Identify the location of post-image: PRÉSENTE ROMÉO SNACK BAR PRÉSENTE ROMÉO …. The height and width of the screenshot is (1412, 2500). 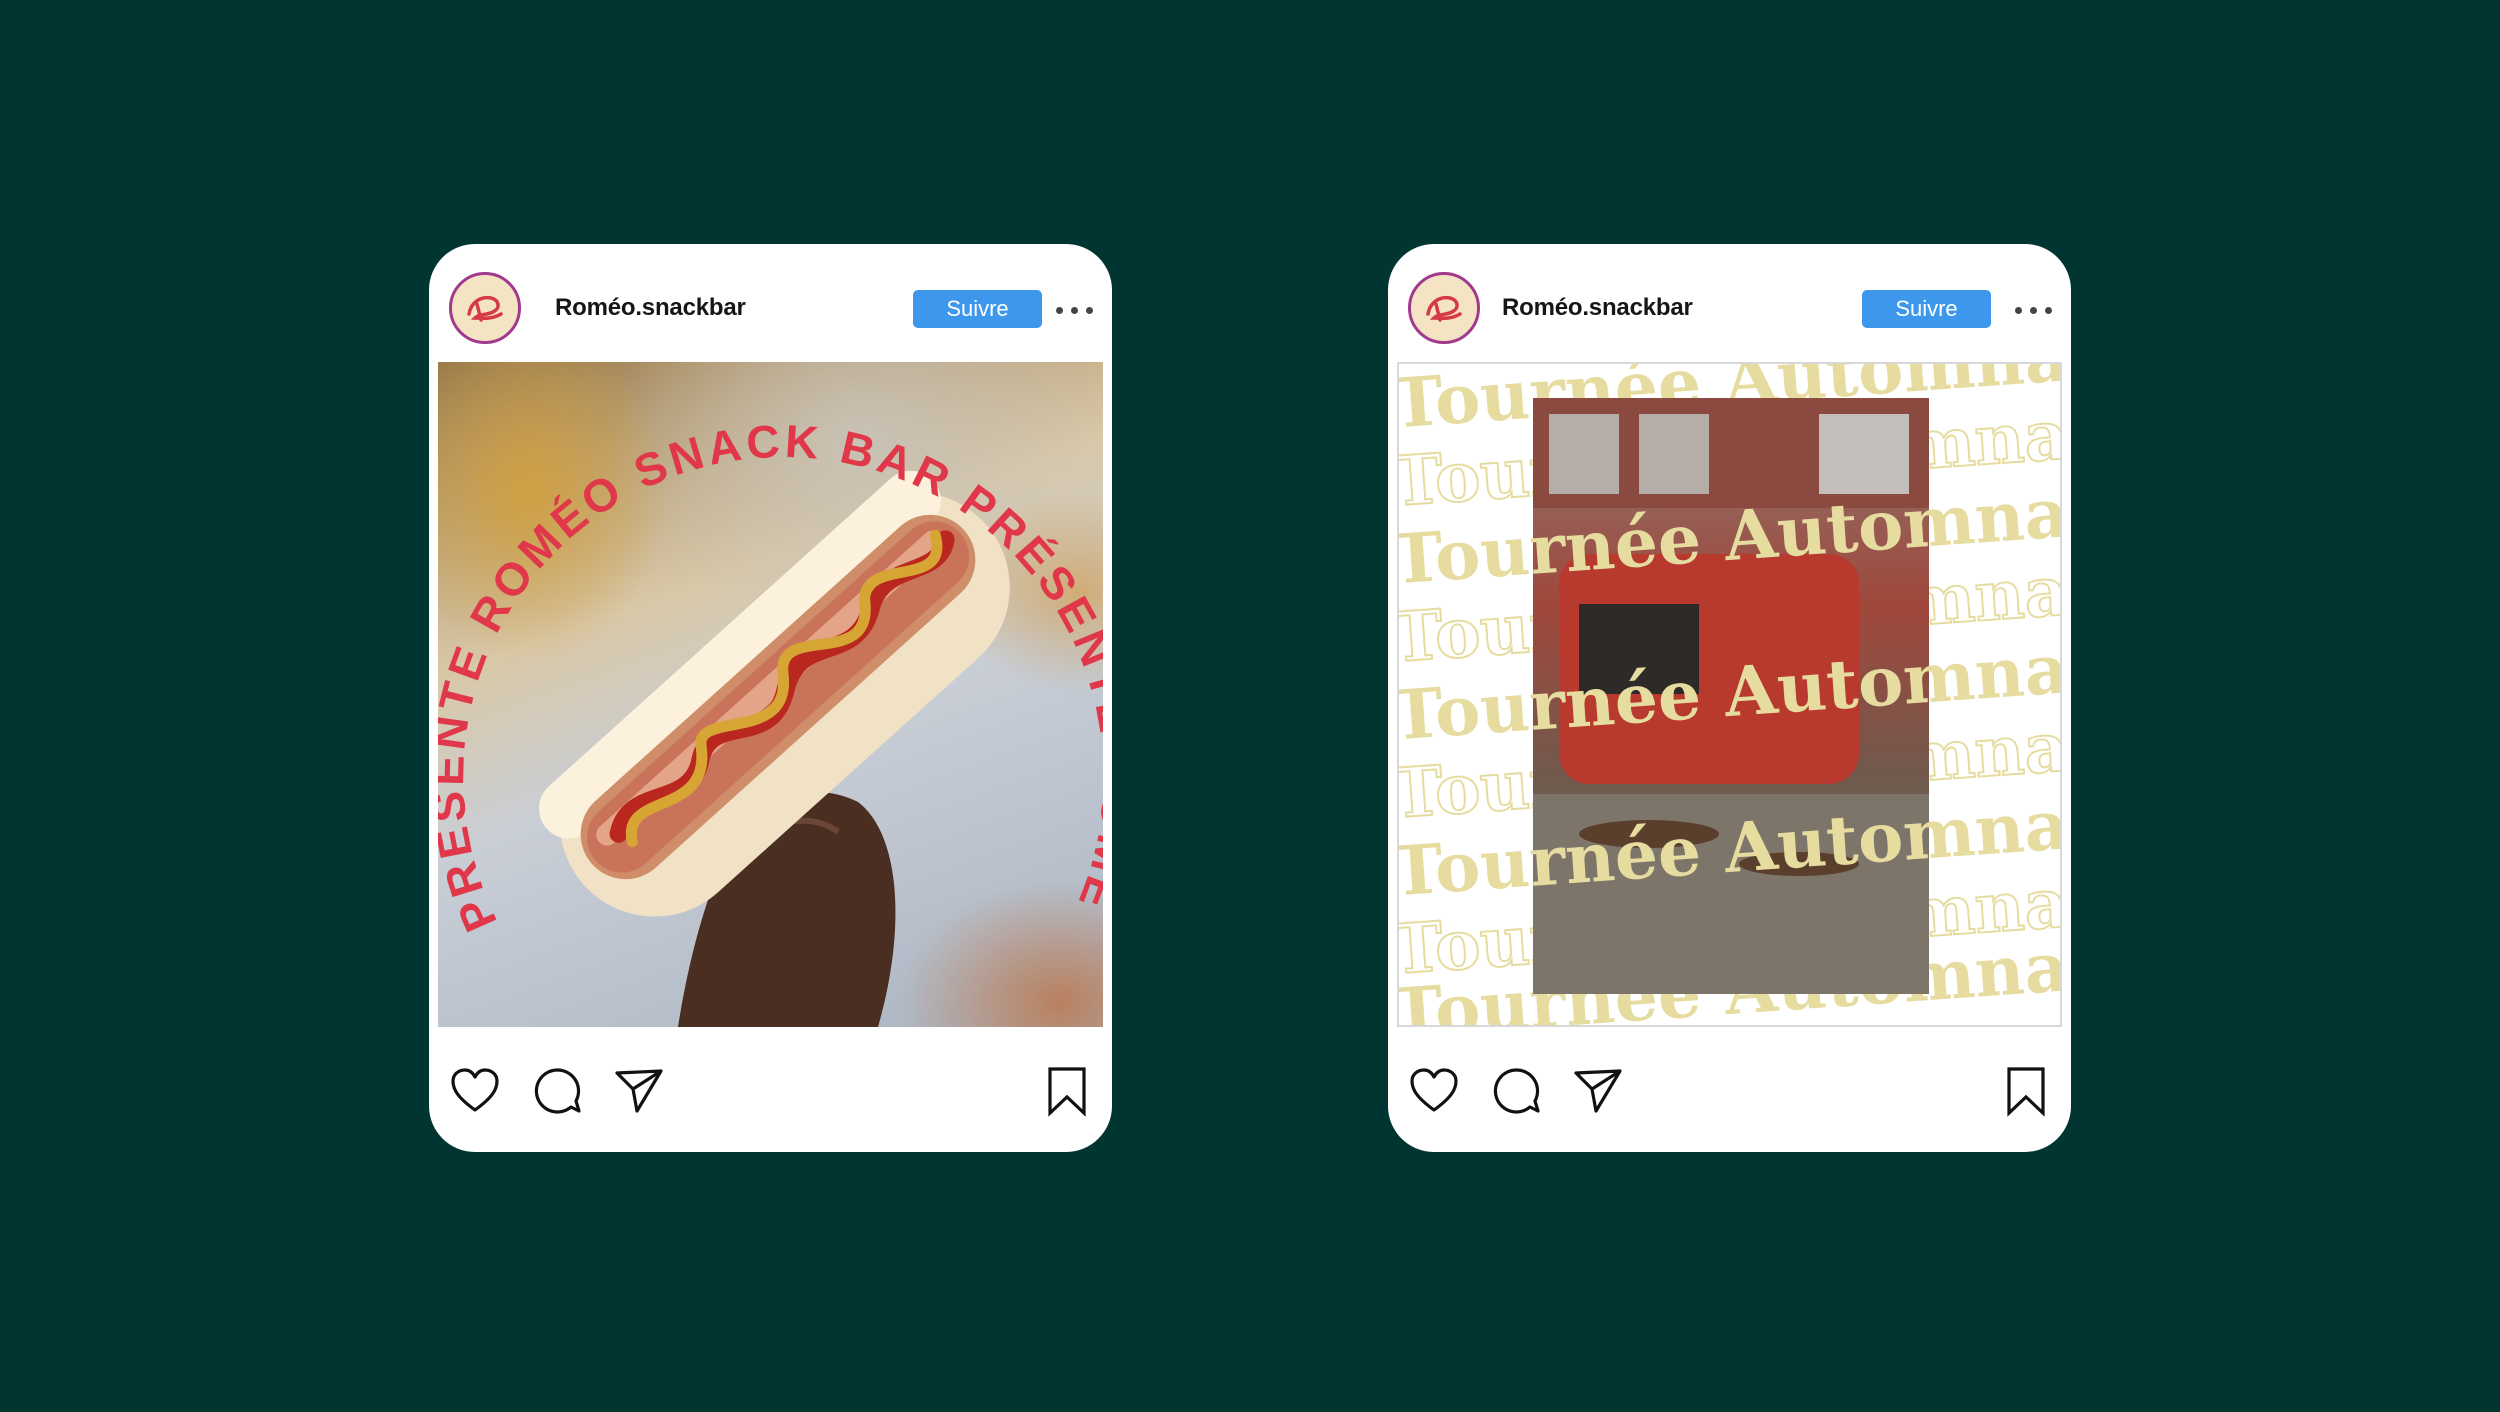
(770, 694).